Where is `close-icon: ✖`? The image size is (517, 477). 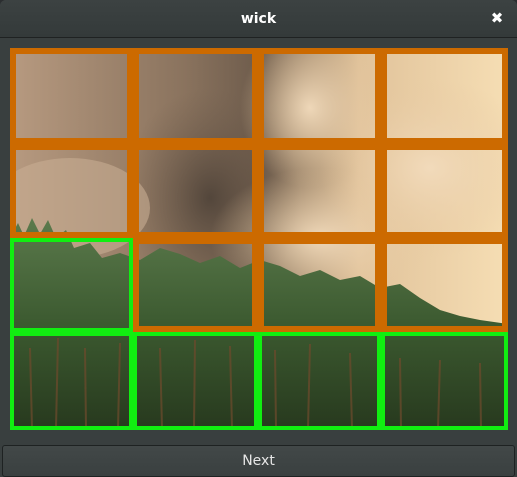 close-icon: ✖ is located at coordinates (497, 18).